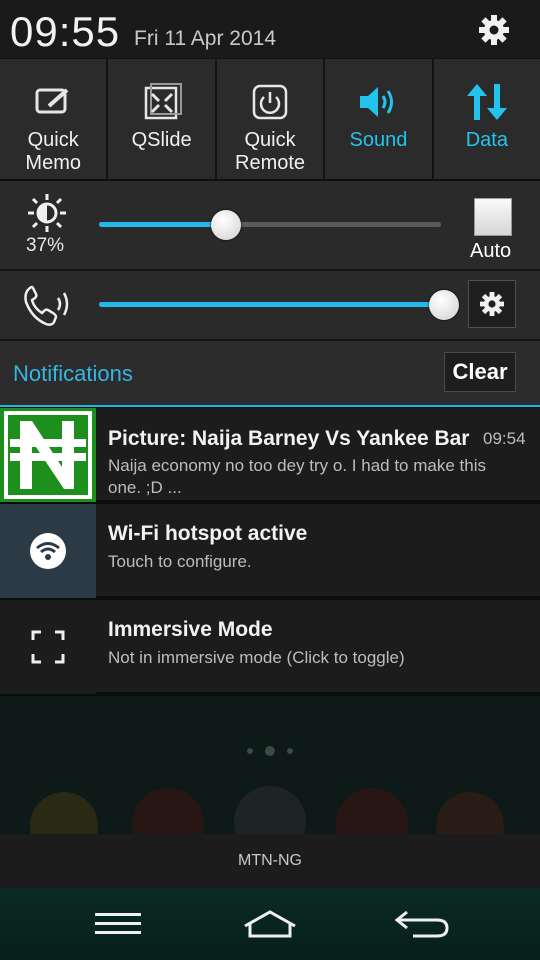  Describe the element at coordinates (504, 438) in the screenshot. I see `notification-time: 09:54` at that location.